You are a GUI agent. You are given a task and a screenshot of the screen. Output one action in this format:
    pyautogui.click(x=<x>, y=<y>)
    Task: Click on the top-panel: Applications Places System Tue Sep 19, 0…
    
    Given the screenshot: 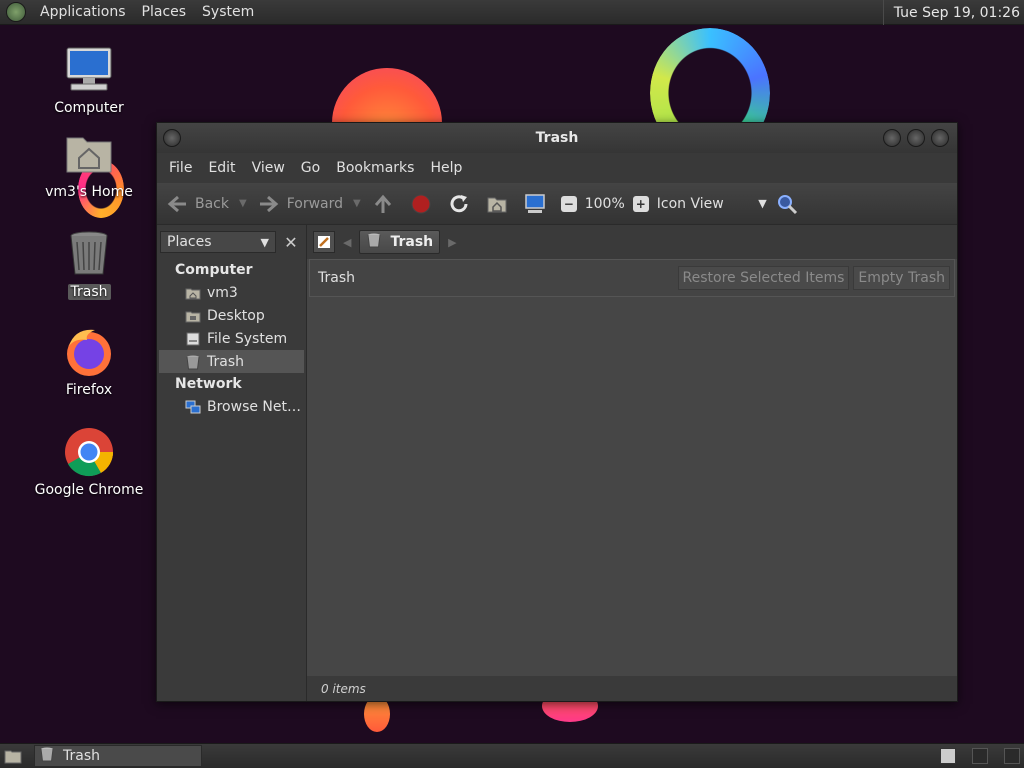 What is the action you would take?
    pyautogui.click(x=512, y=12)
    